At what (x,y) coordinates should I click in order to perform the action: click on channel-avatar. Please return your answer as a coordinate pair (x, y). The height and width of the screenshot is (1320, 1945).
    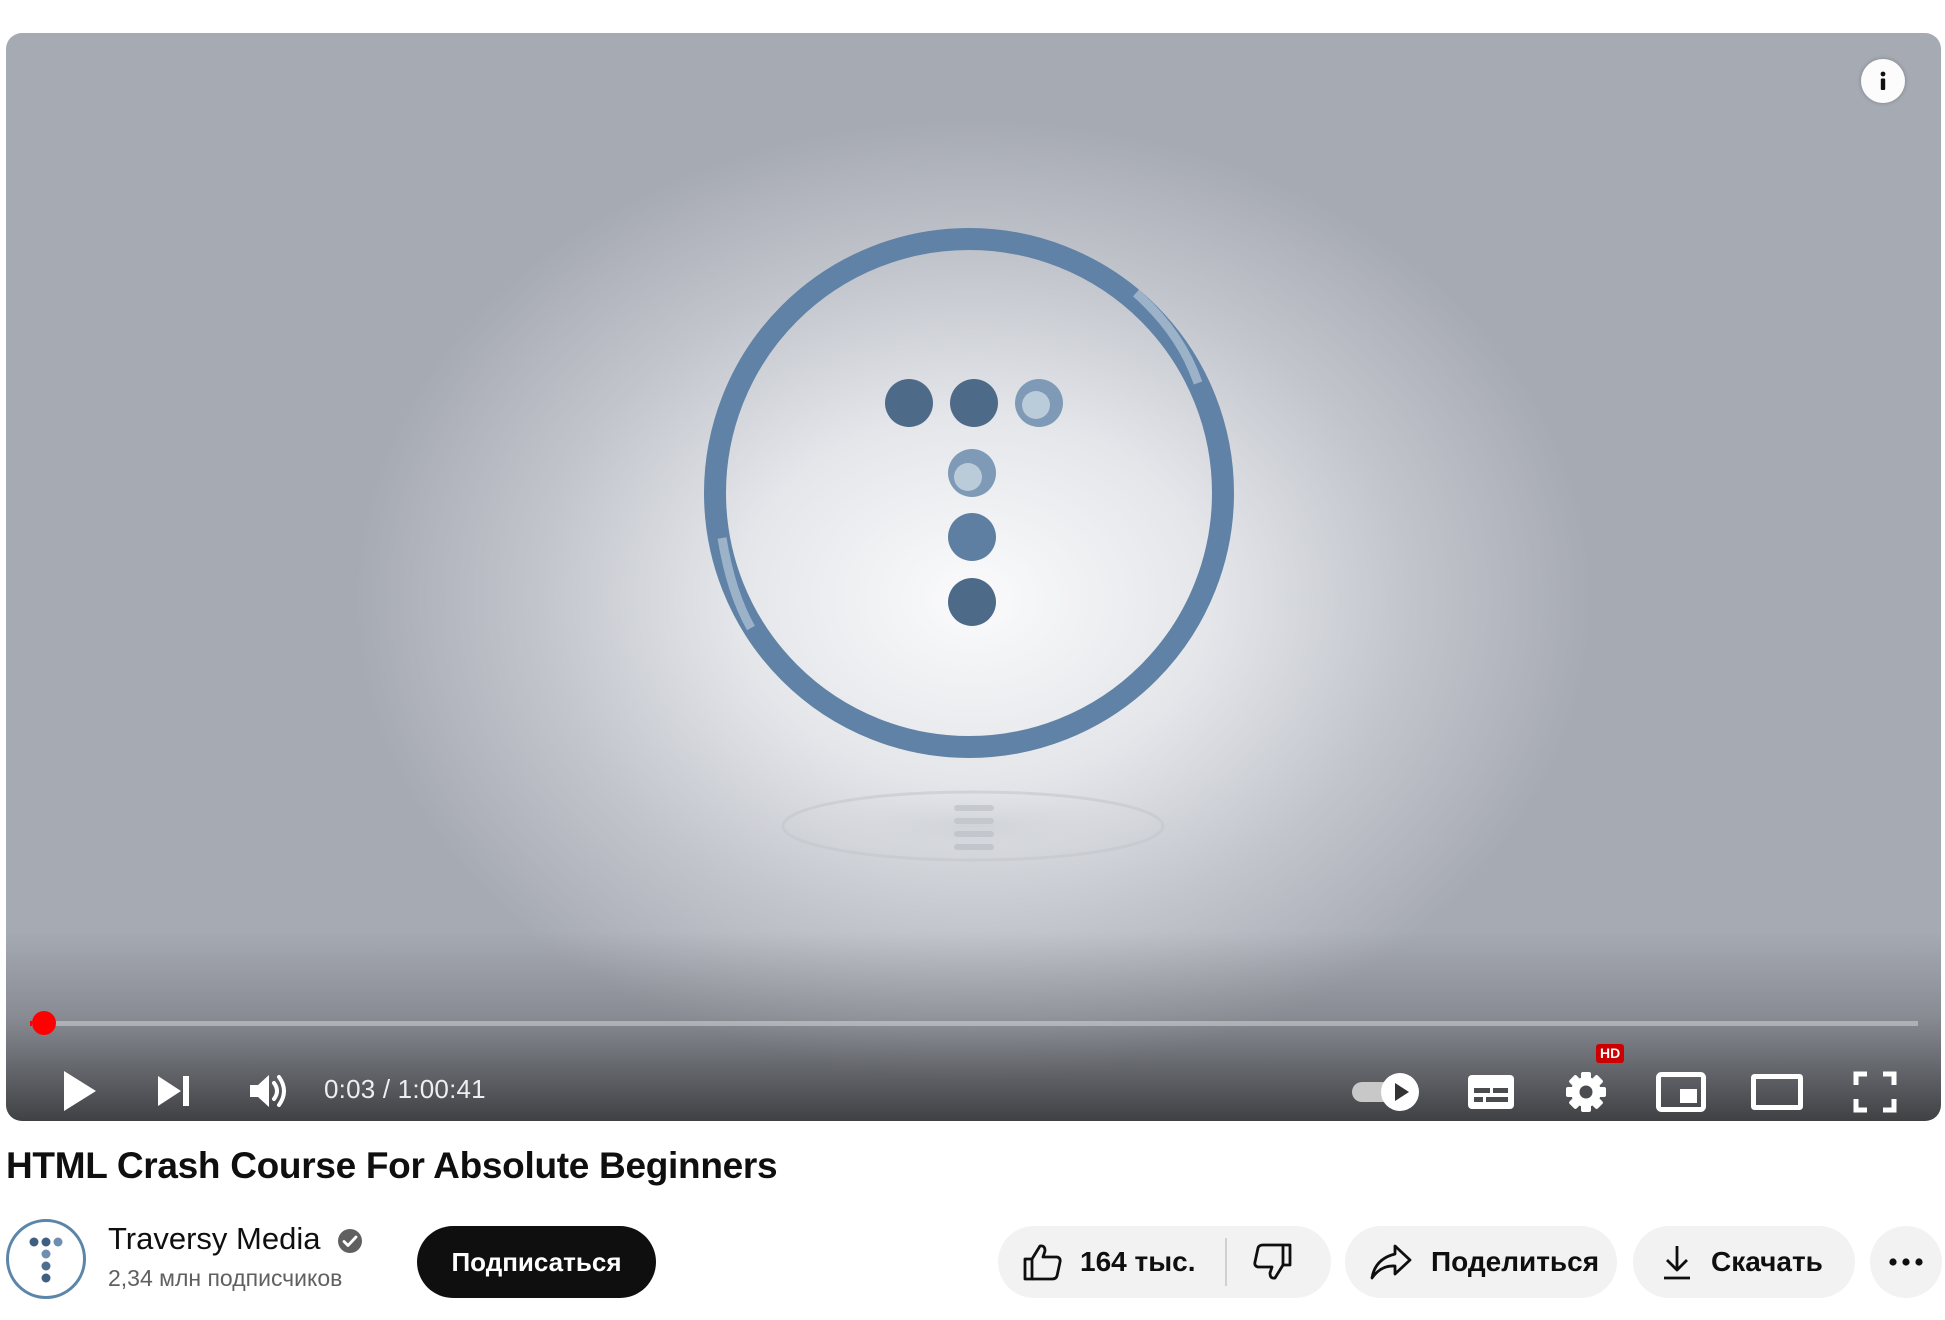
    Looking at the image, I should click on (46, 1259).